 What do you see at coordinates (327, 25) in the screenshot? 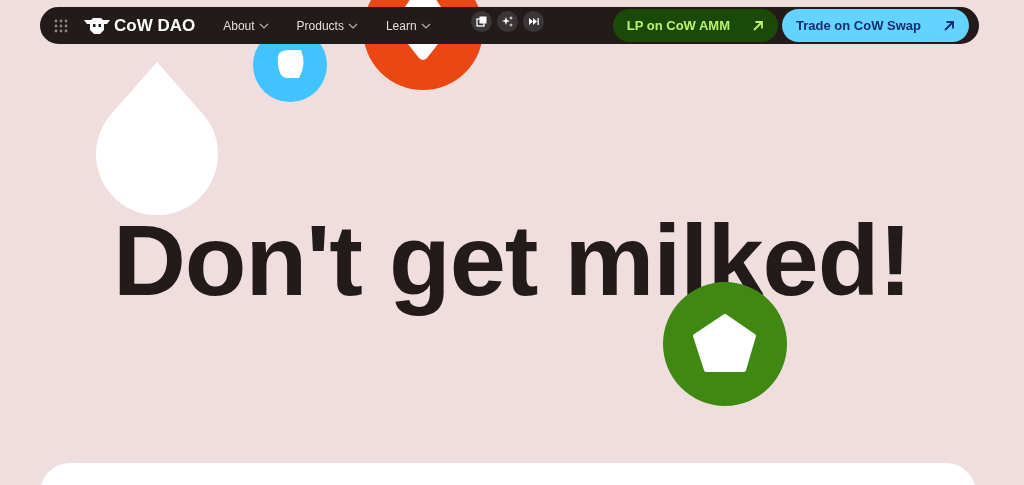
I see `nav-menu-item: Products` at bounding box center [327, 25].